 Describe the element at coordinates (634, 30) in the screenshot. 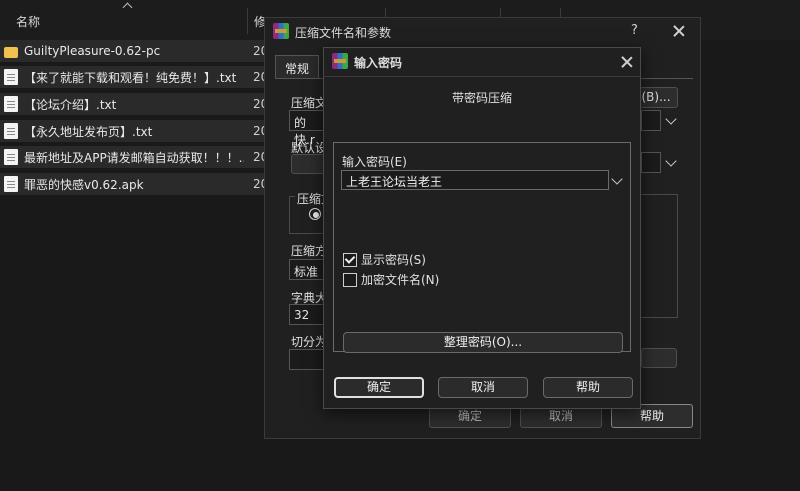

I see `help-question-icon: ?` at that location.